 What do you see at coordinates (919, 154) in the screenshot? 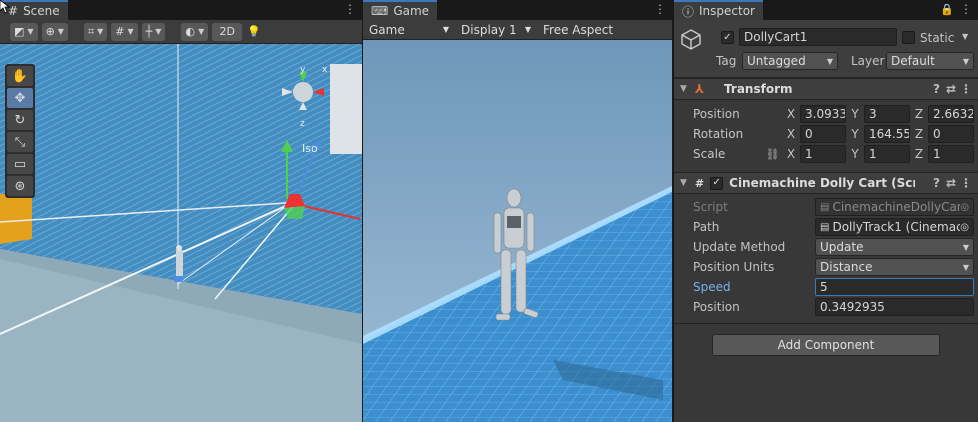
I see `scale-z-label: Z` at bounding box center [919, 154].